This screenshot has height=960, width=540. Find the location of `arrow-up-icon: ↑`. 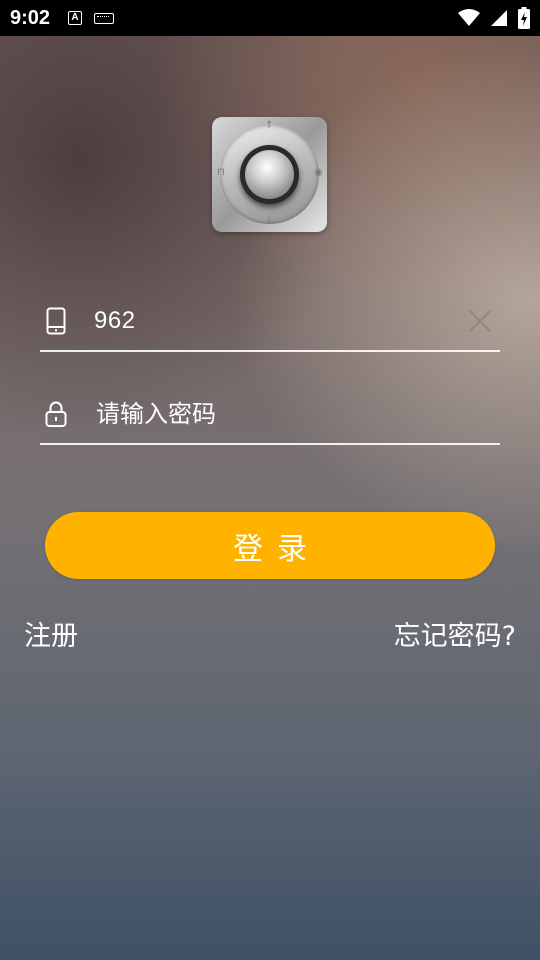

arrow-up-icon: ↑ is located at coordinates (269, 125).